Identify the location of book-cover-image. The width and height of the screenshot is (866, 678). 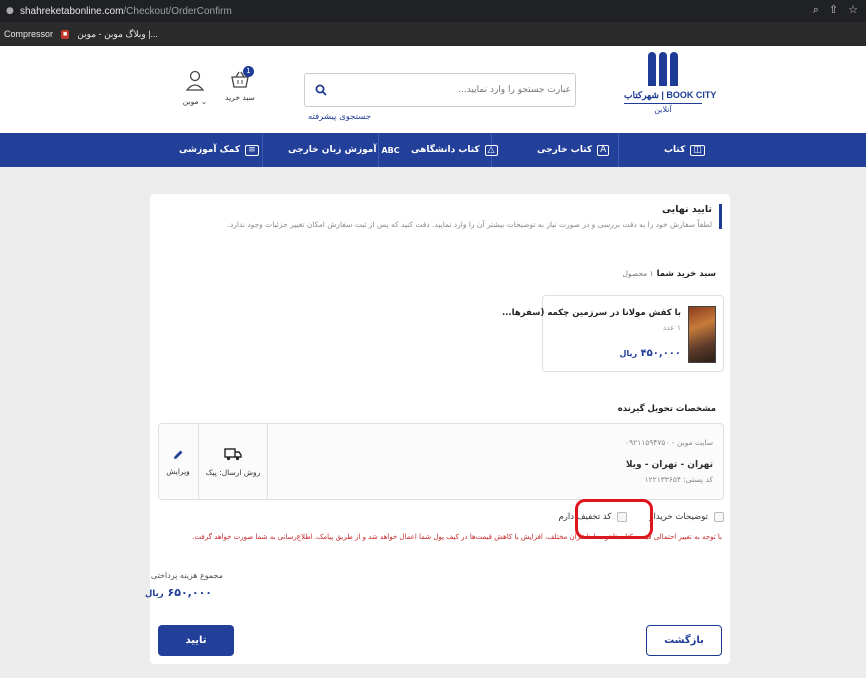
(702, 334).